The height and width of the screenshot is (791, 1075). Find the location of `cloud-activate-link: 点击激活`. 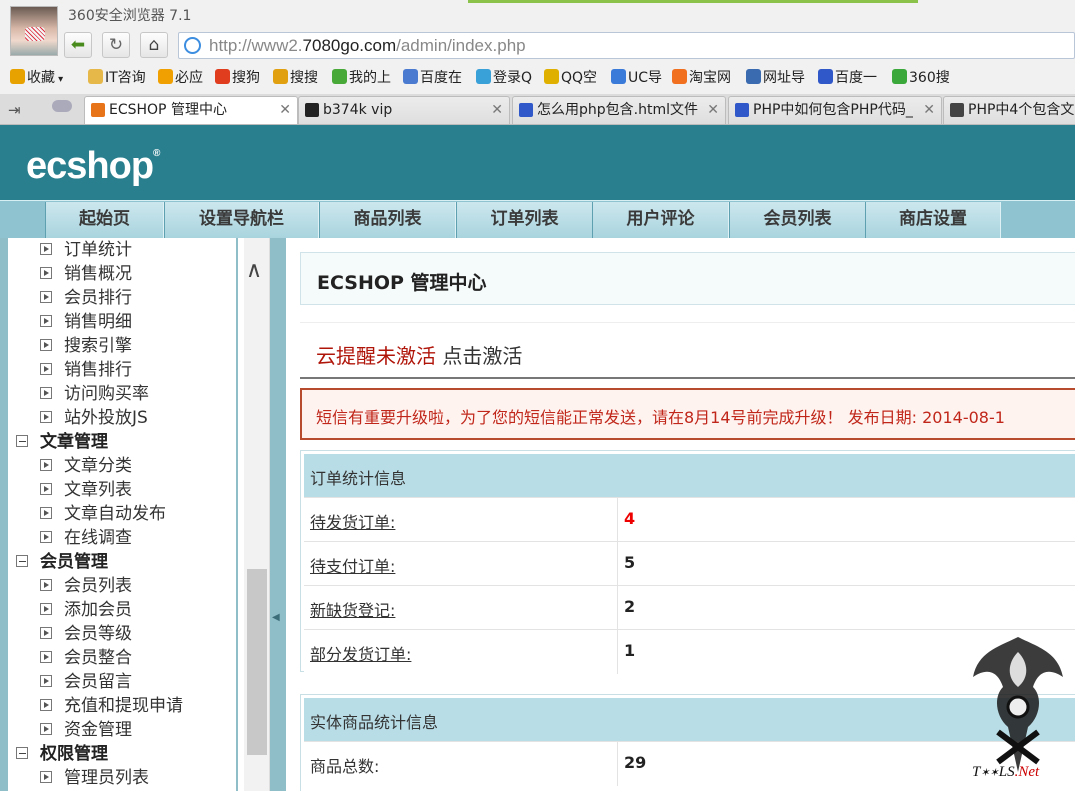

cloud-activate-link: 点击激活 is located at coordinates (482, 356).